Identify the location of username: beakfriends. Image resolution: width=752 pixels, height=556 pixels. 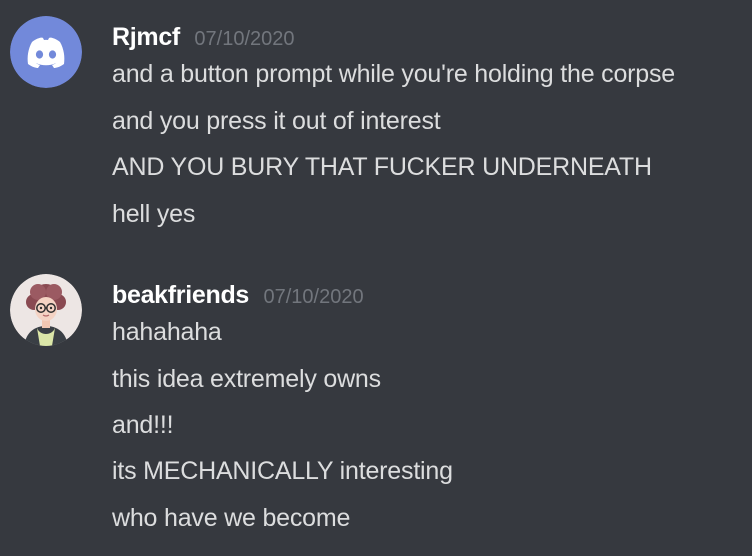
(180, 295).